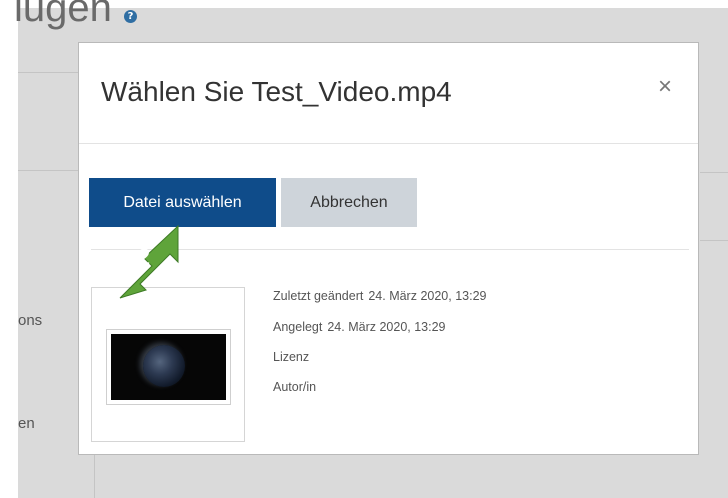 The height and width of the screenshot is (498, 728). What do you see at coordinates (9, 249) in the screenshot?
I see `page-gutter` at bounding box center [9, 249].